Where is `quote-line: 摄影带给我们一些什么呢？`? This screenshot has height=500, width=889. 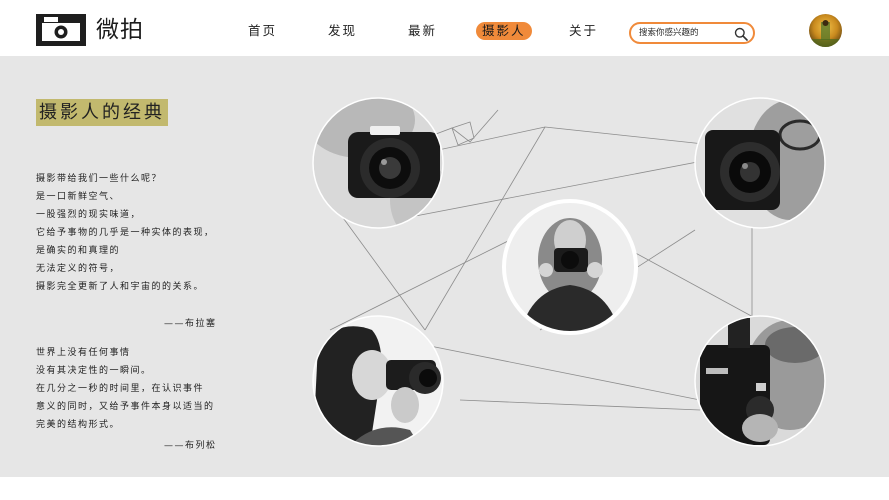 quote-line: 摄影带给我们一些什么呢？ is located at coordinates (99, 179).